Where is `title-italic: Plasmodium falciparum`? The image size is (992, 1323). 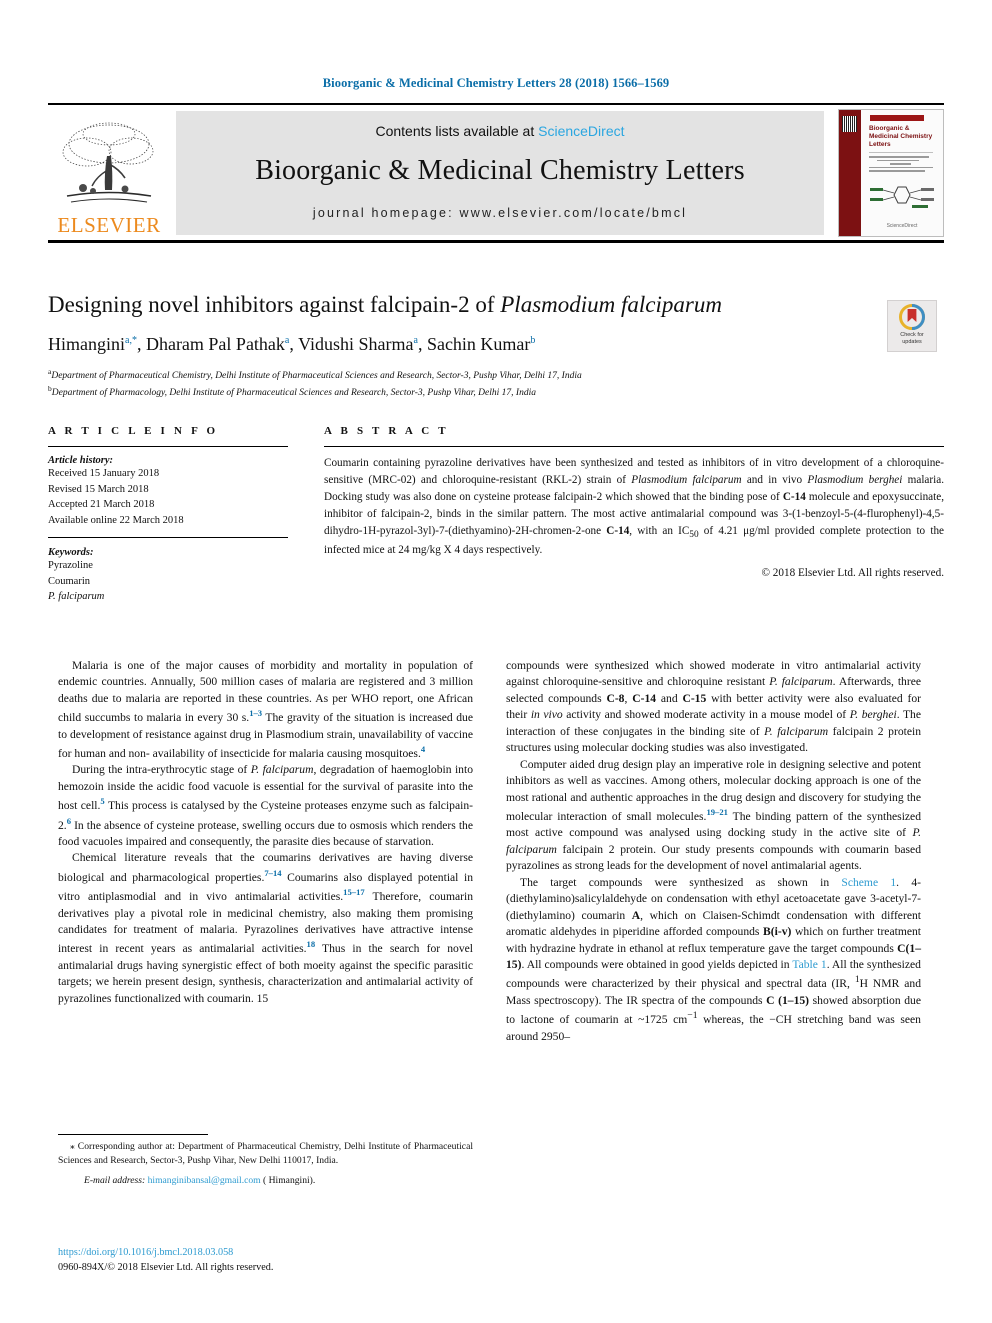
title-italic: Plasmodium falciparum is located at coordinates (611, 304).